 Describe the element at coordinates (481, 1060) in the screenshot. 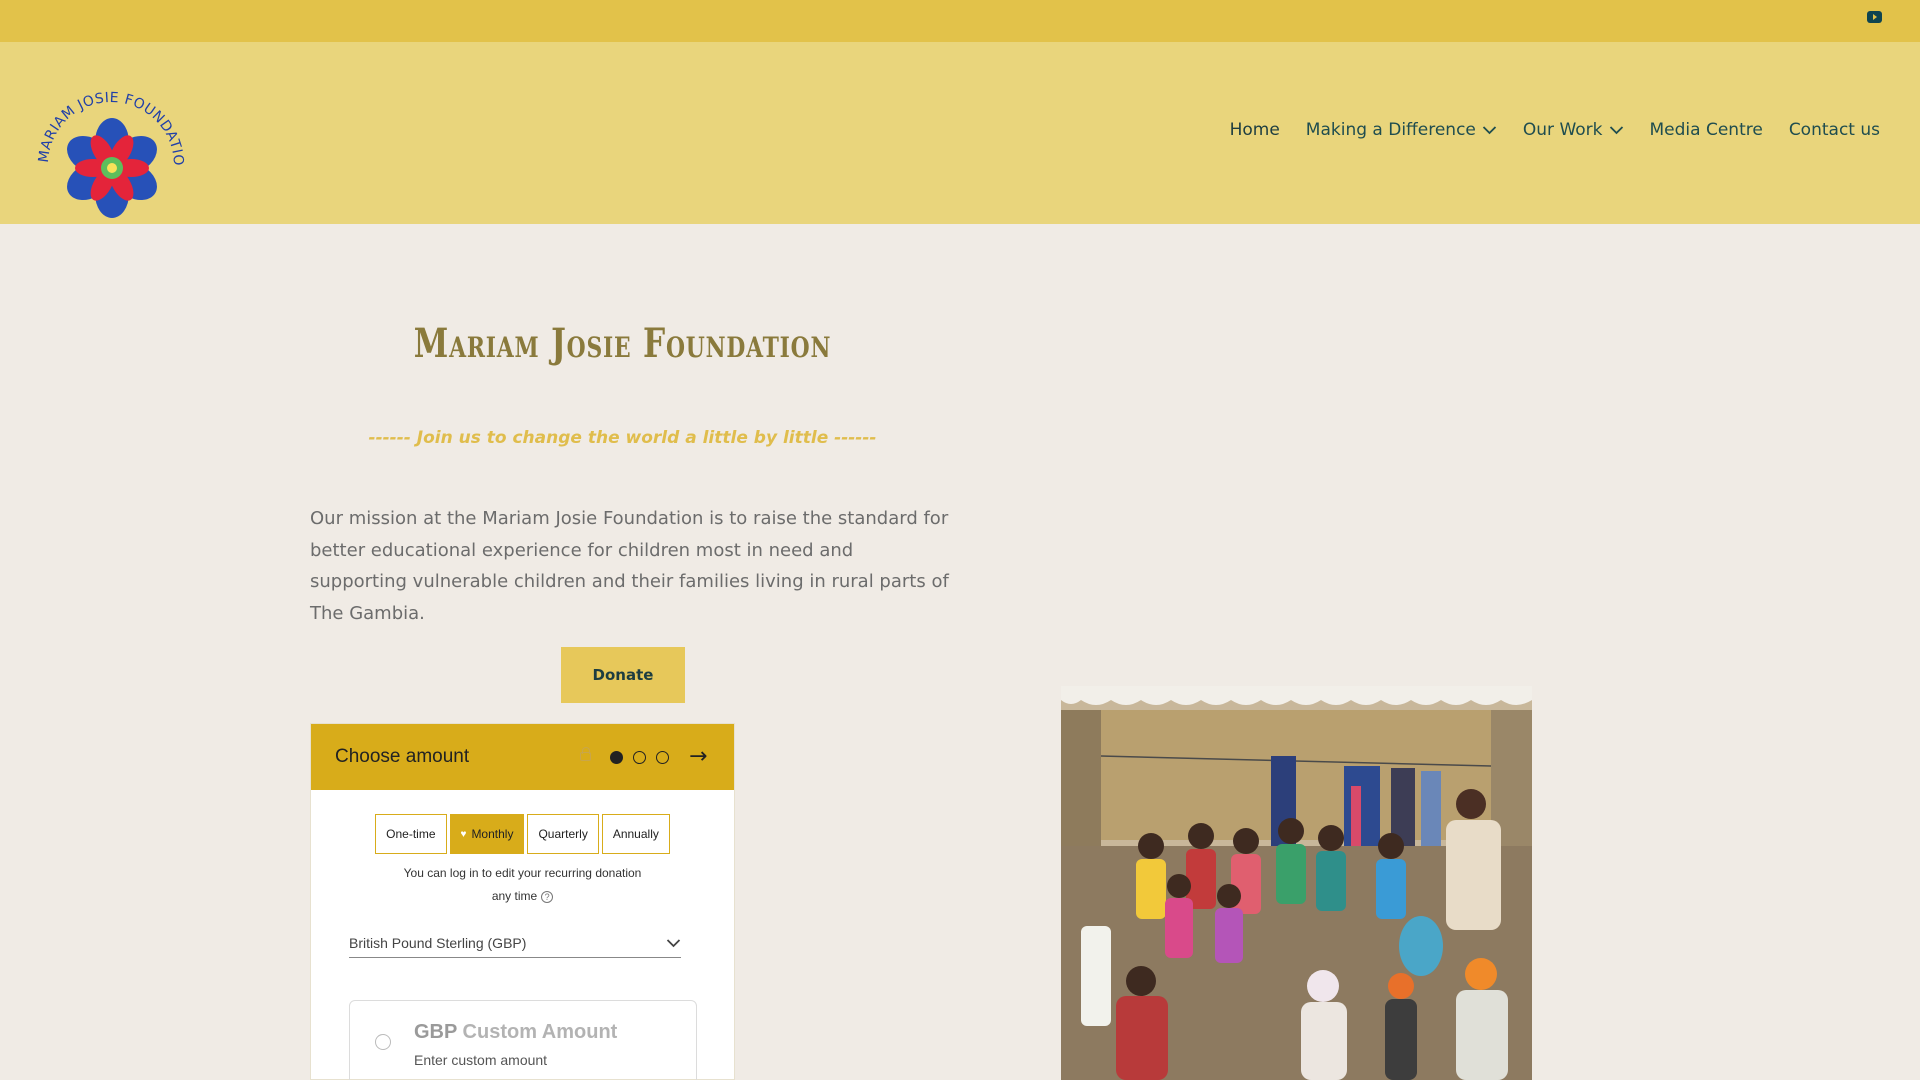

I see `custom-amount-subtitle: Enter custom amount` at that location.